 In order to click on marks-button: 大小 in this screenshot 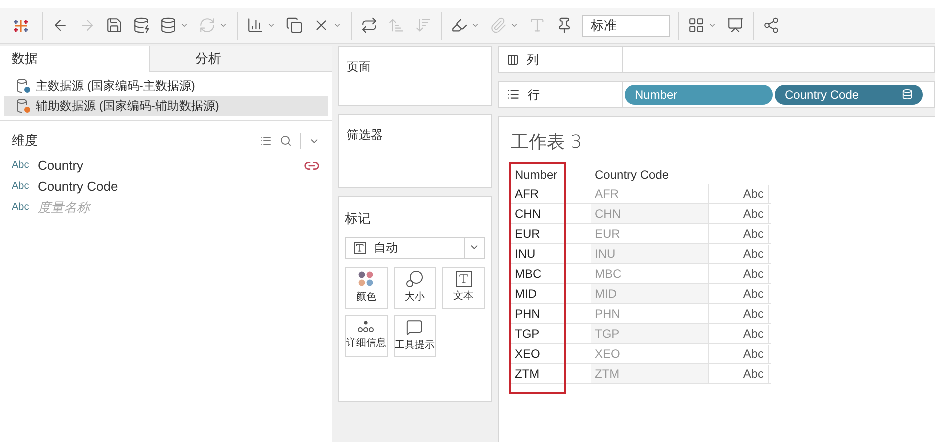, I will do `click(415, 287)`.